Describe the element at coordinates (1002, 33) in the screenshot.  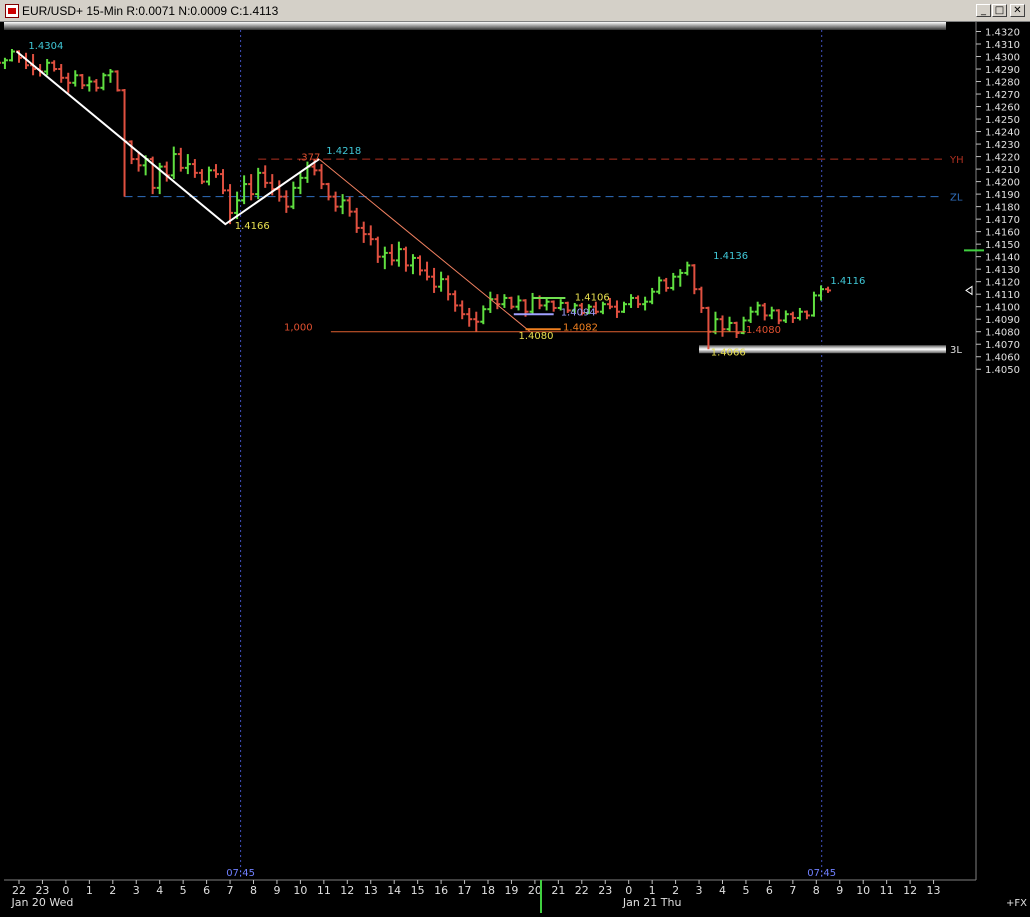
I see `y-tick-label: 1.4320` at that location.